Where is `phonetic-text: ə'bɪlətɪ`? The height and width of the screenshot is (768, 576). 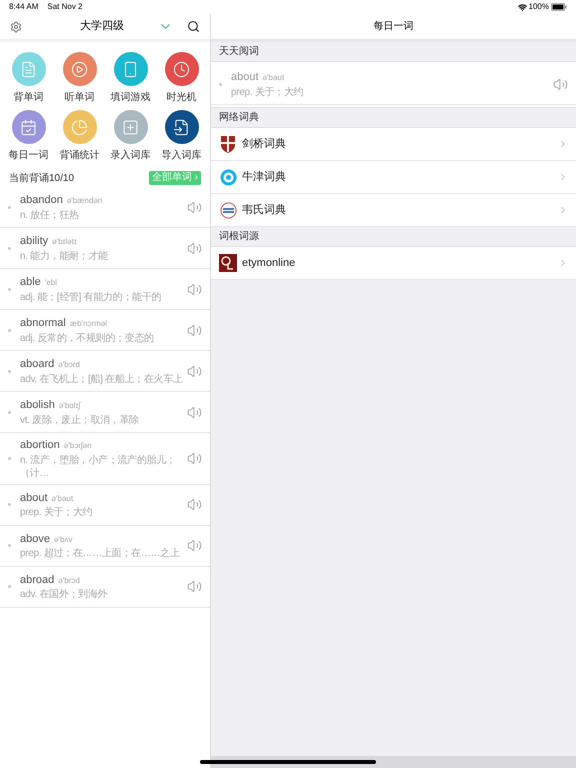 phonetic-text: ə'bɪlətɪ is located at coordinates (64, 242).